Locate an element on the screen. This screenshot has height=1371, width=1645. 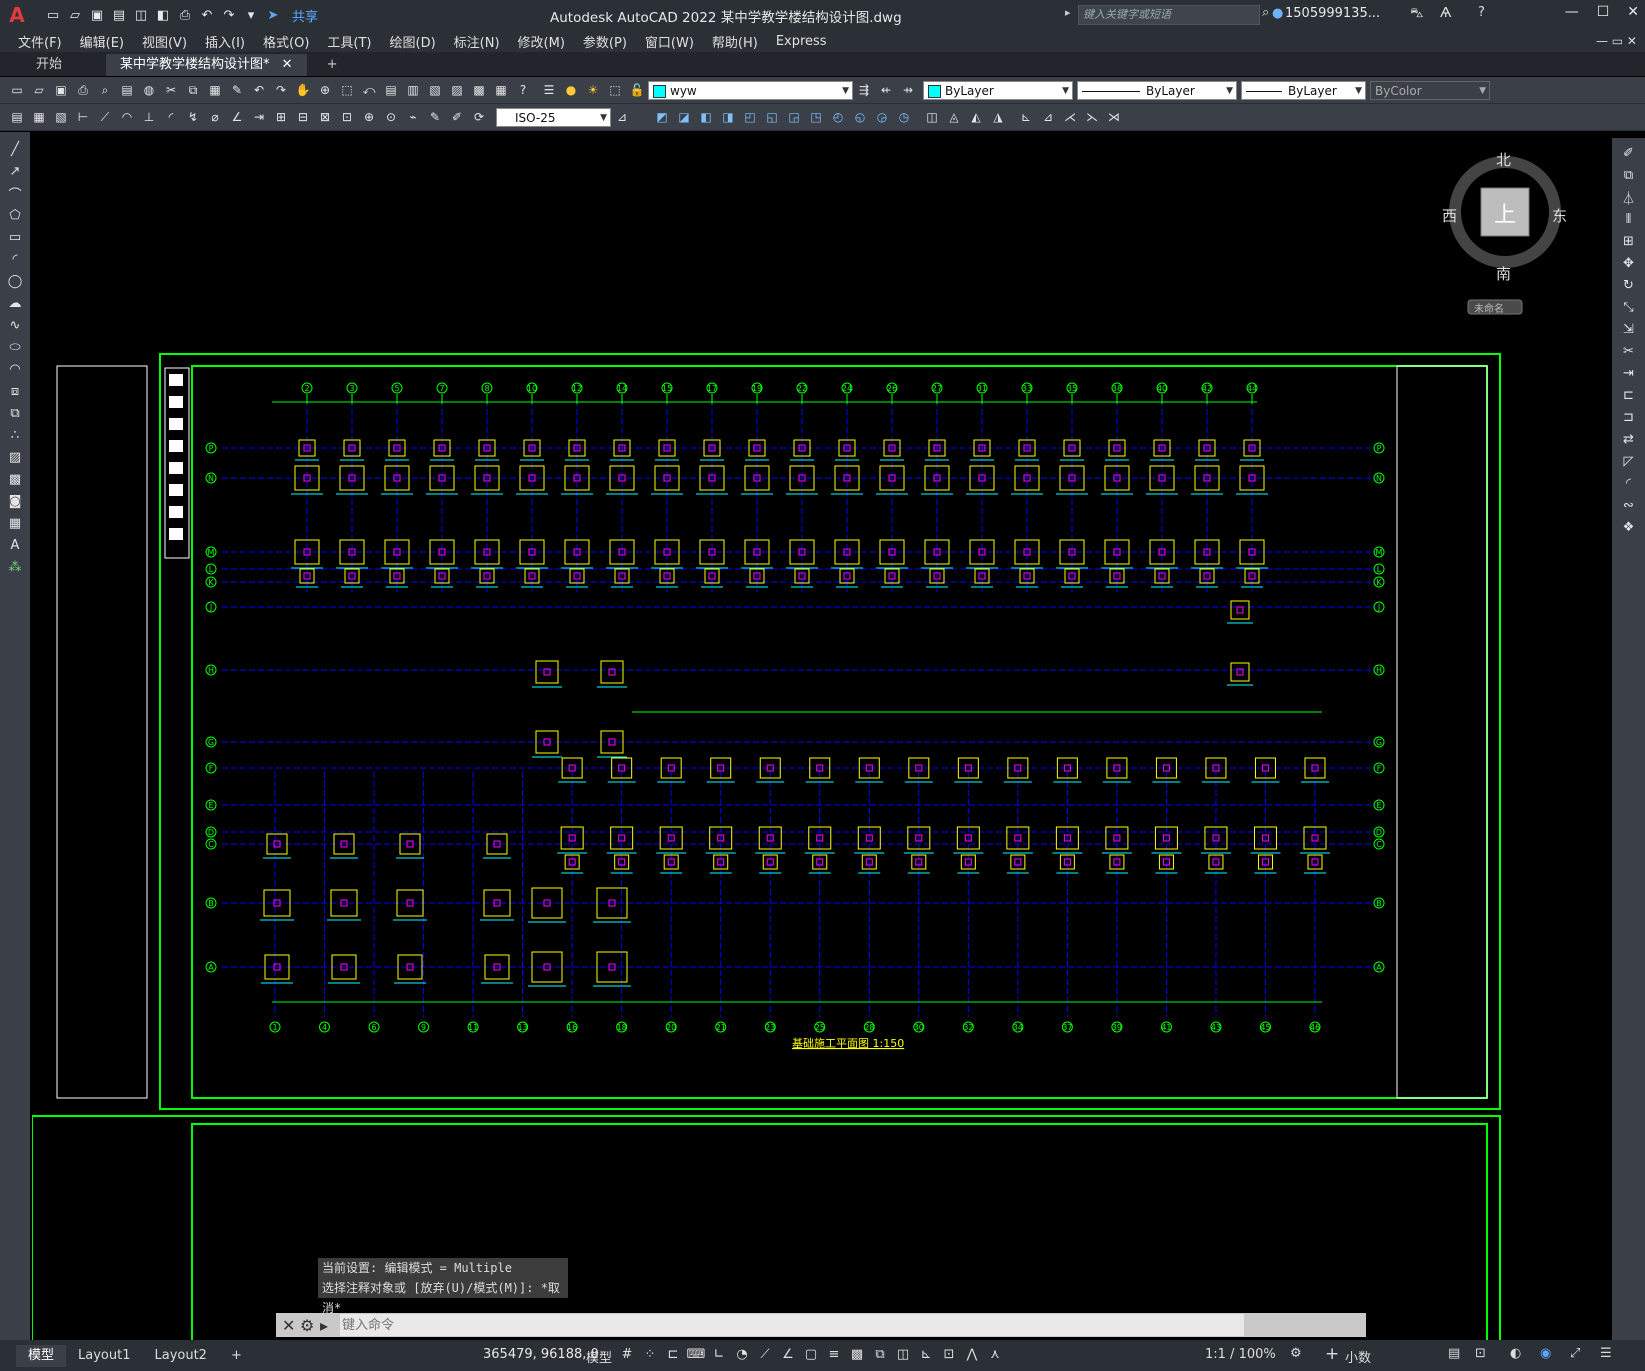
make-block-icon: ⧉ is located at coordinates (15, 413).